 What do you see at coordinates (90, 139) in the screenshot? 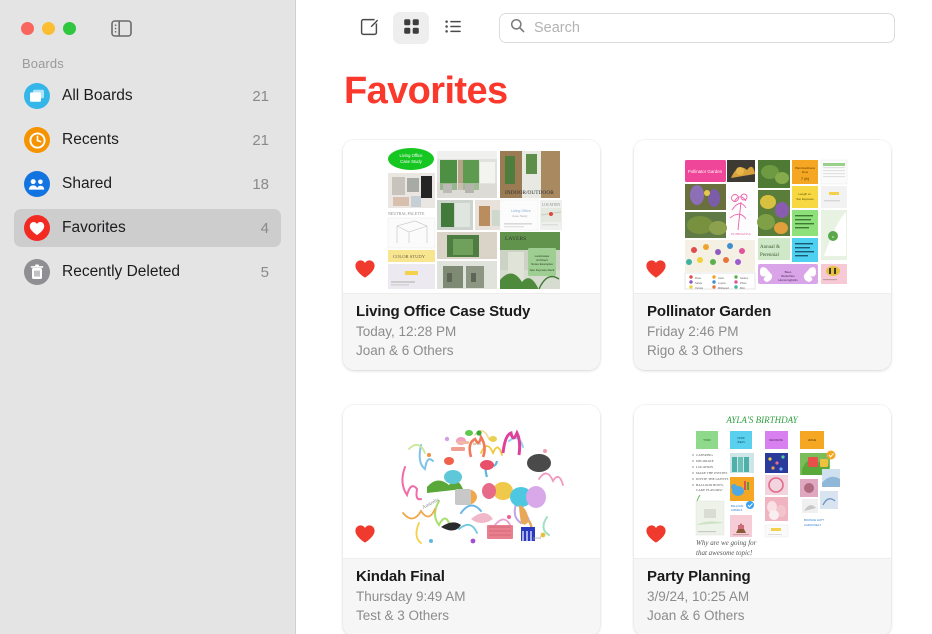
I see `sidebar-item-label: Recents` at bounding box center [90, 139].